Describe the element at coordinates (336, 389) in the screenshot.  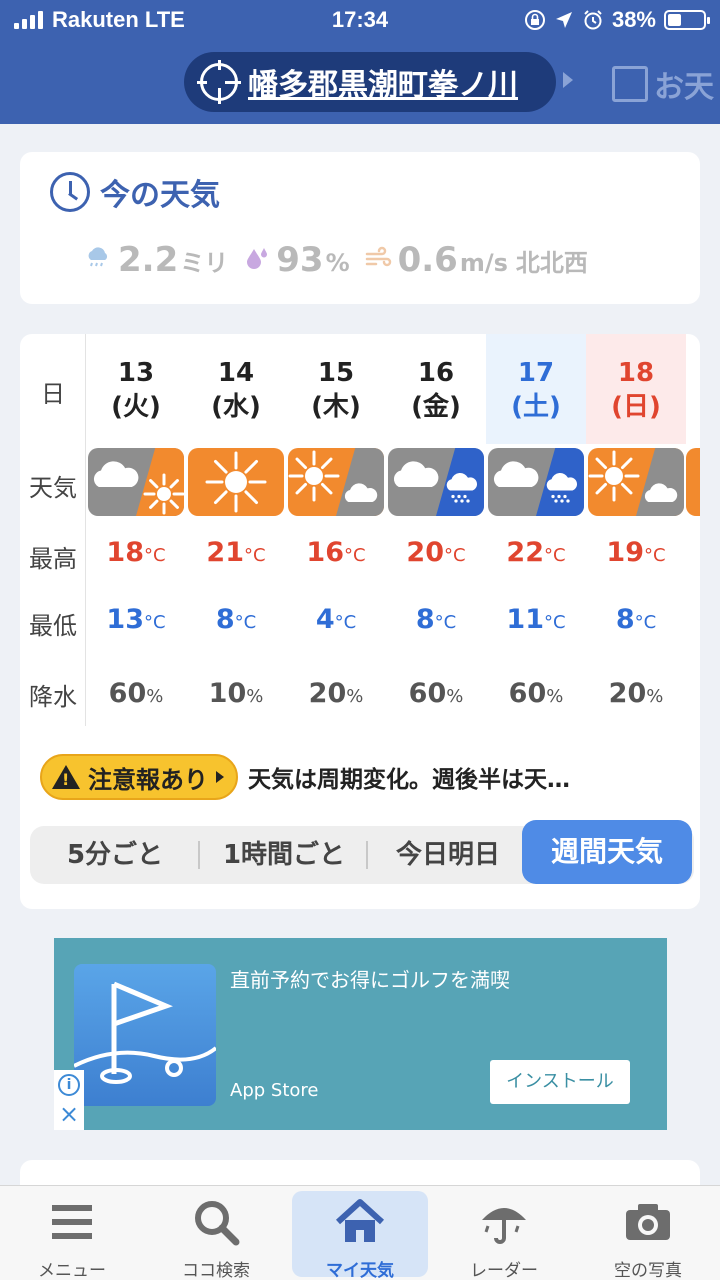
I see `day-header: 15 (木)` at that location.